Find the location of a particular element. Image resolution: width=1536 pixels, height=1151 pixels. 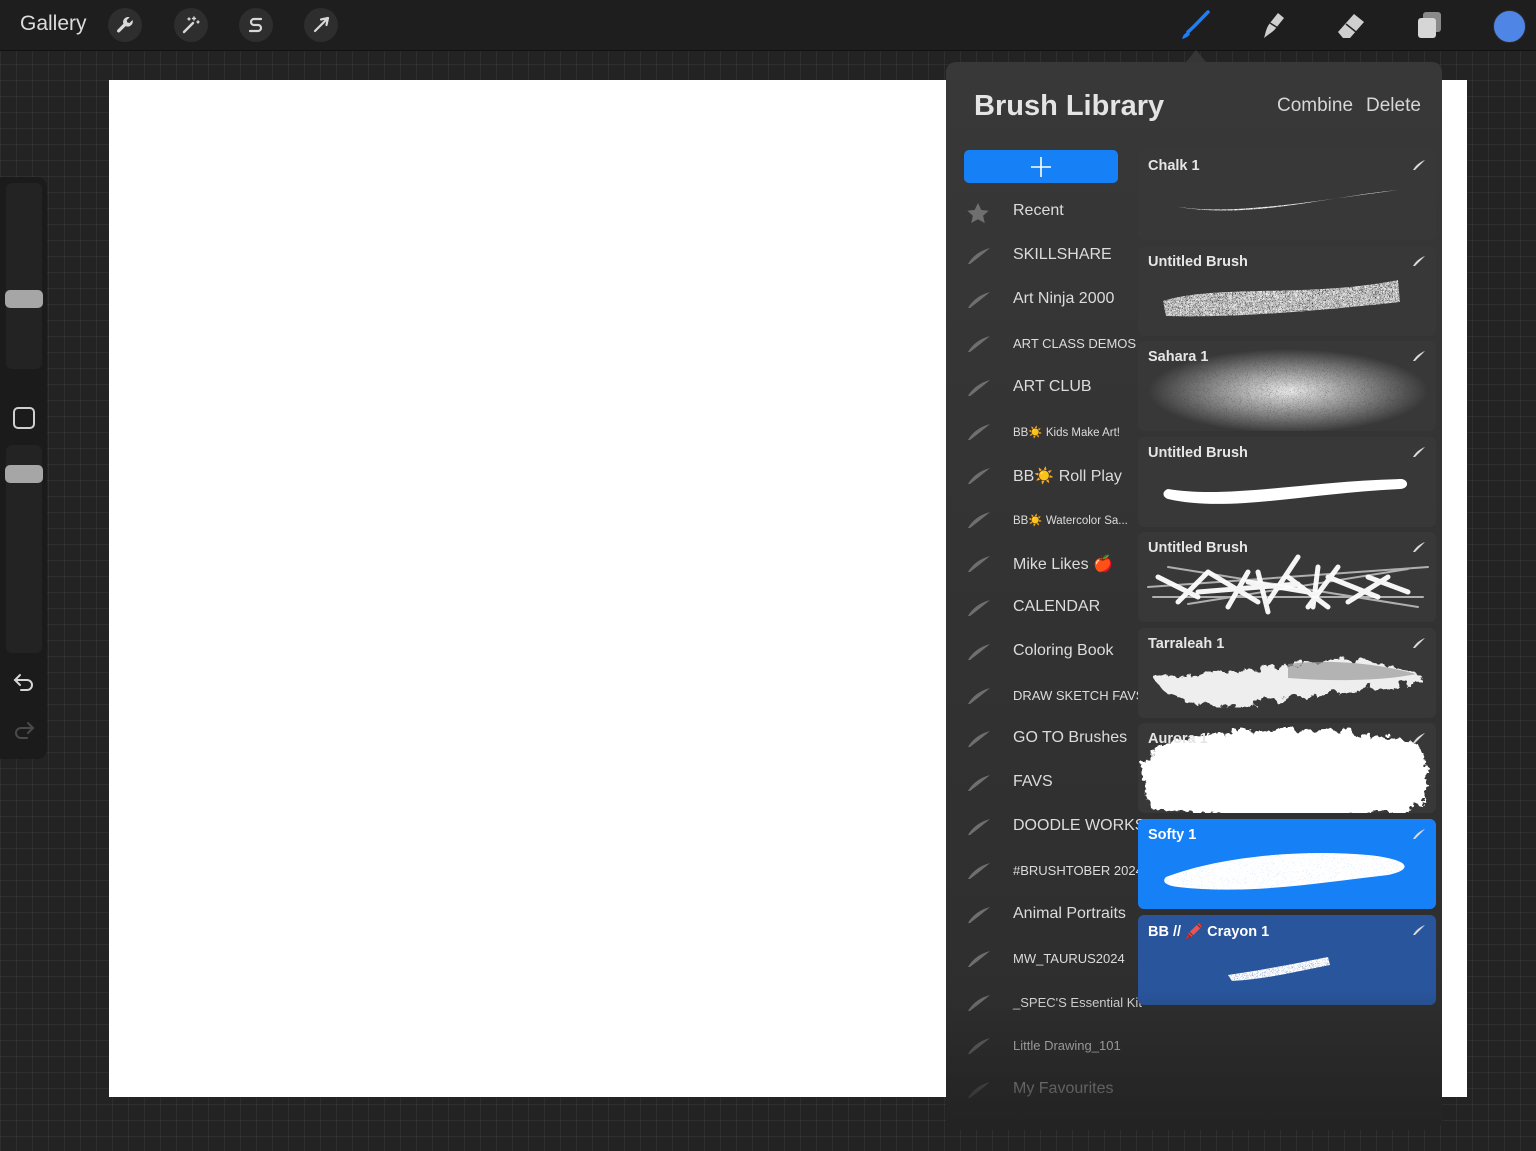

brush-set-item: SKILLSHARE is located at coordinates (1042, 256).